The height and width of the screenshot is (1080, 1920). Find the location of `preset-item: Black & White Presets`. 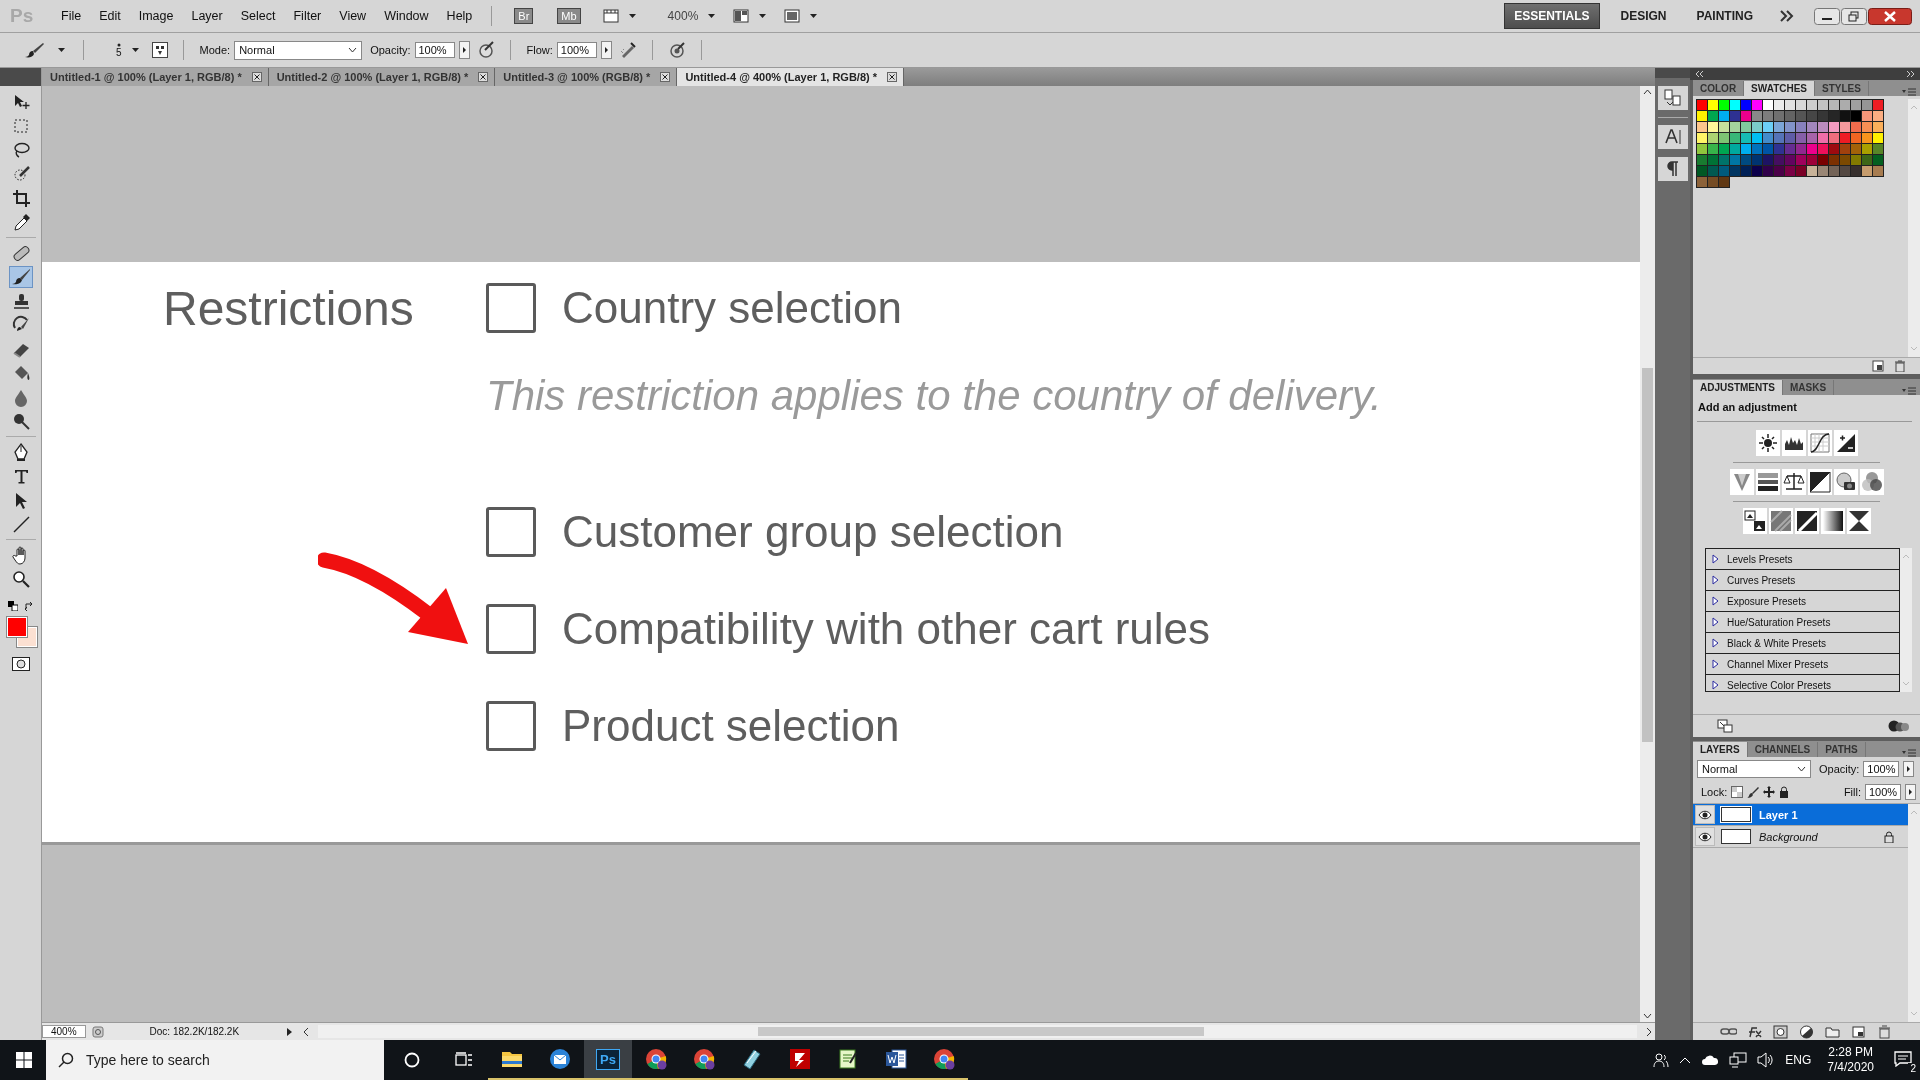

preset-item: Black & White Presets is located at coordinates (1802, 643).